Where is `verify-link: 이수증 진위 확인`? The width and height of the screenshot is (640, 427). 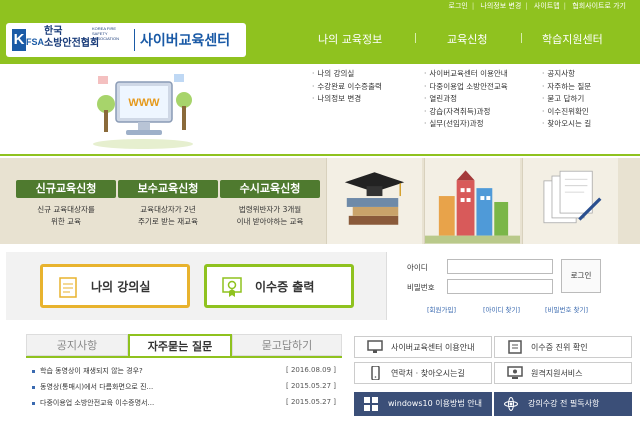
verify-link: 이수증 진위 확인 is located at coordinates (563, 347).